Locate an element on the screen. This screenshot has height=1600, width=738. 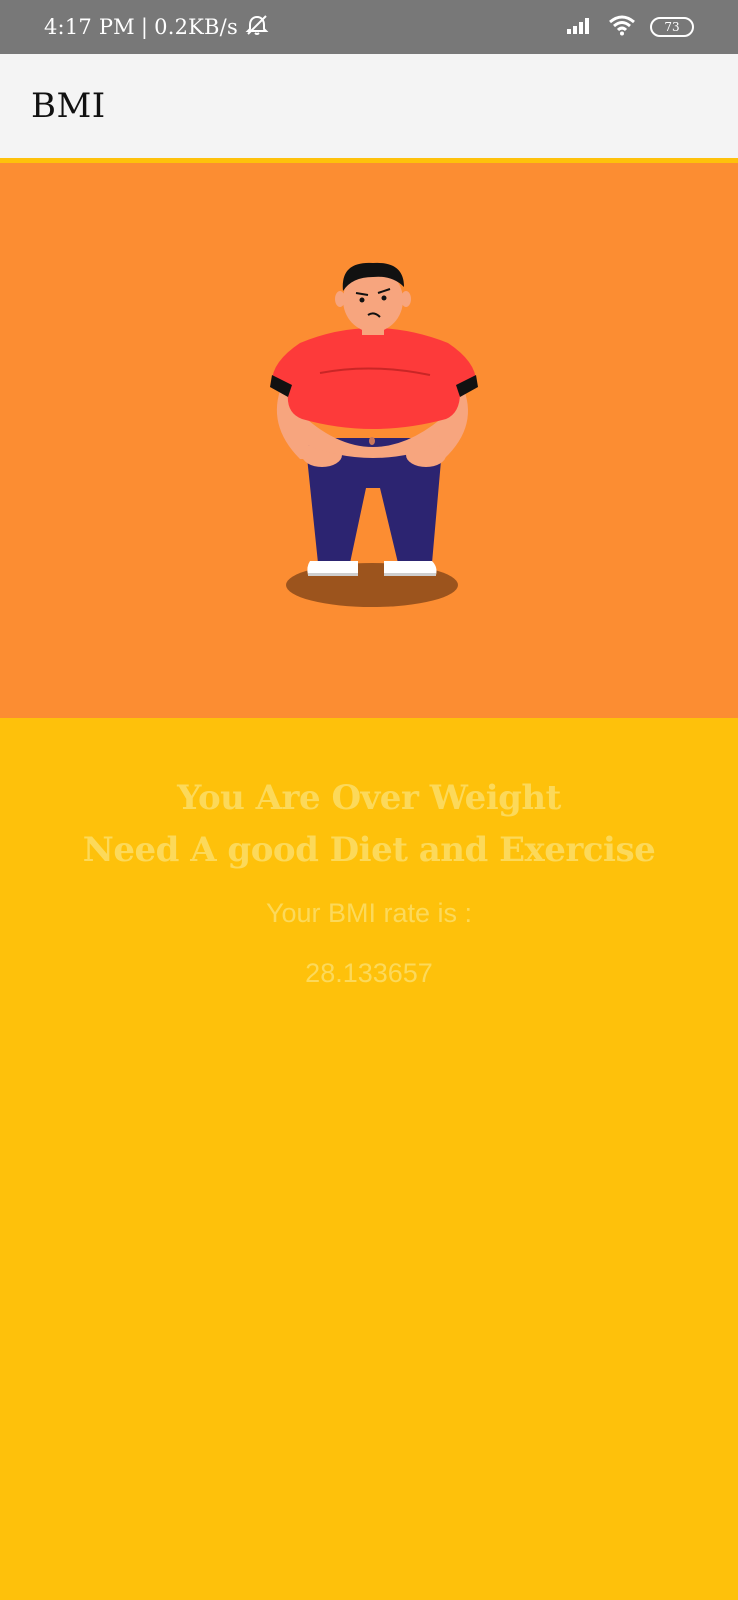
status-time: 4:17 PM is located at coordinates (89, 27).